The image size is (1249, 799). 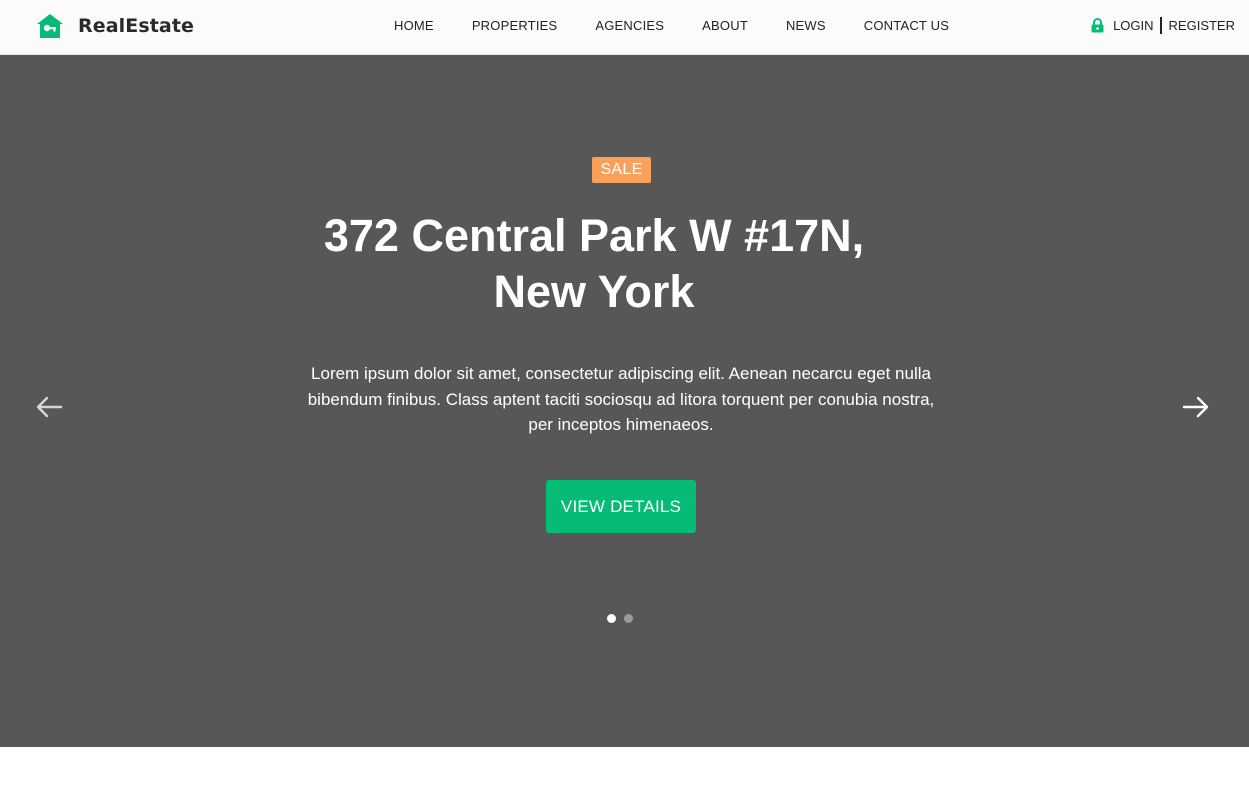 What do you see at coordinates (1160, 25) in the screenshot?
I see `auth-divider` at bounding box center [1160, 25].